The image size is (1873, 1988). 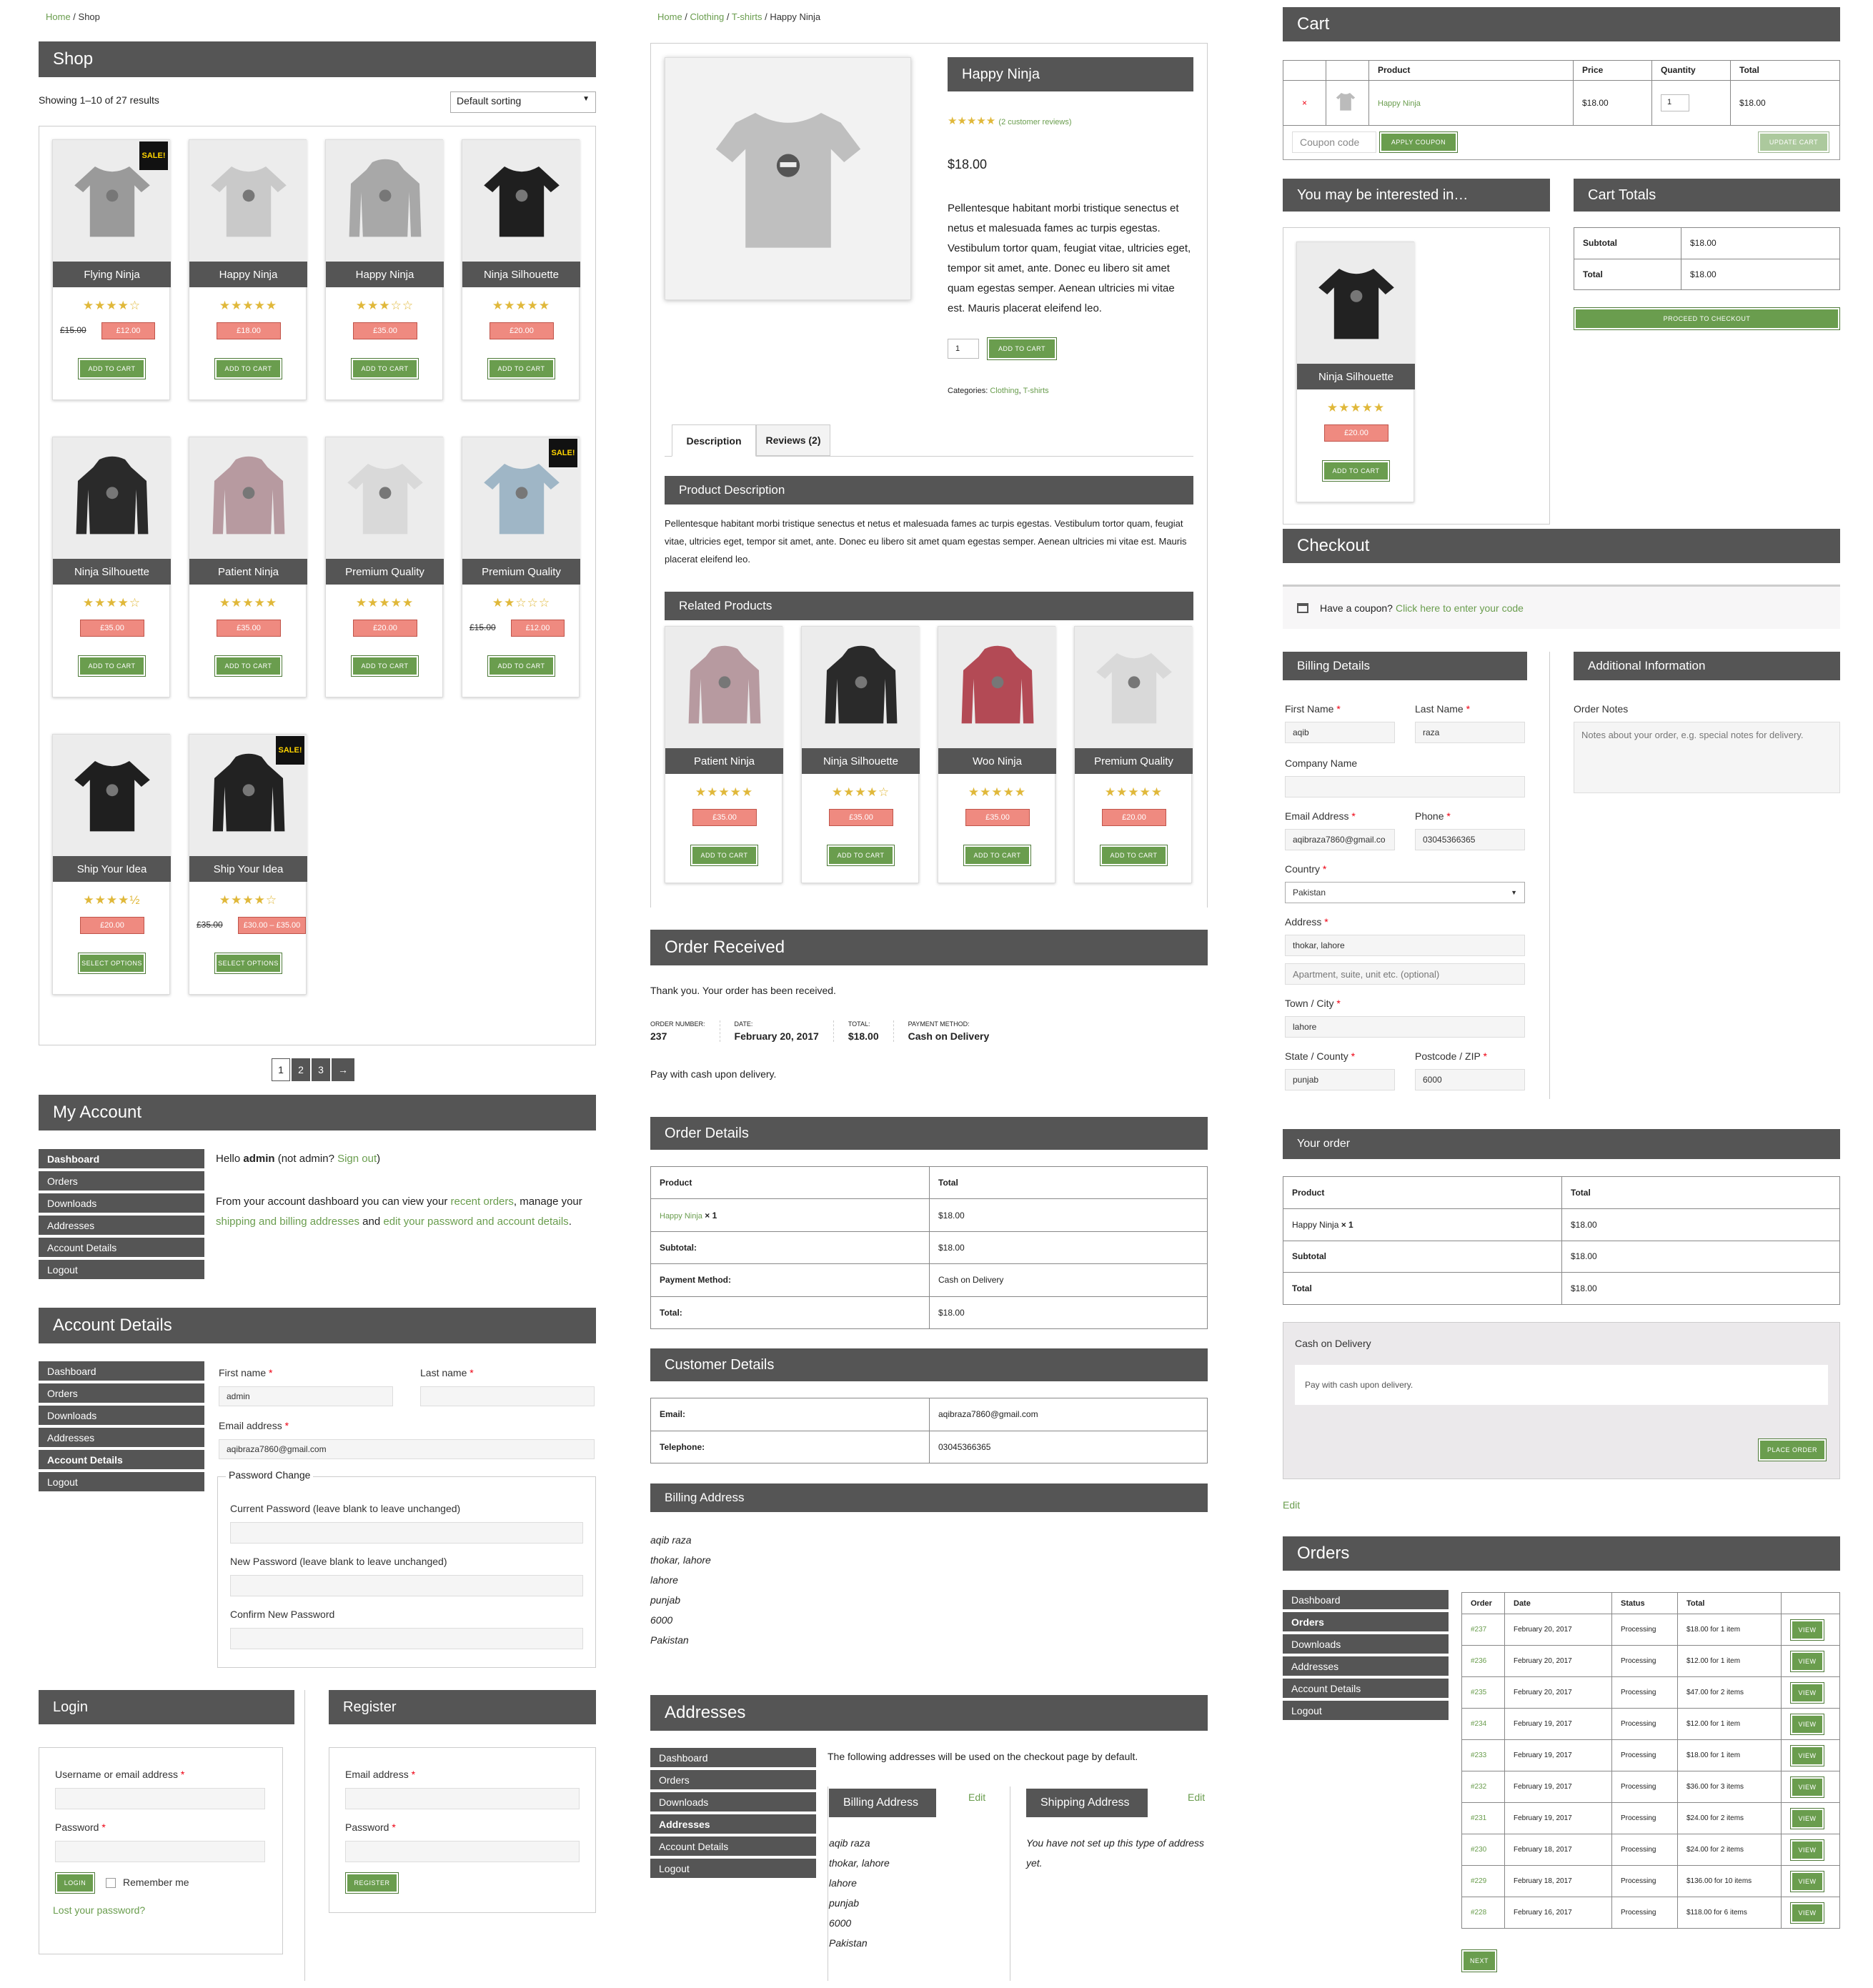 What do you see at coordinates (1304, 102) in the screenshot?
I see `remove-icon: ×` at bounding box center [1304, 102].